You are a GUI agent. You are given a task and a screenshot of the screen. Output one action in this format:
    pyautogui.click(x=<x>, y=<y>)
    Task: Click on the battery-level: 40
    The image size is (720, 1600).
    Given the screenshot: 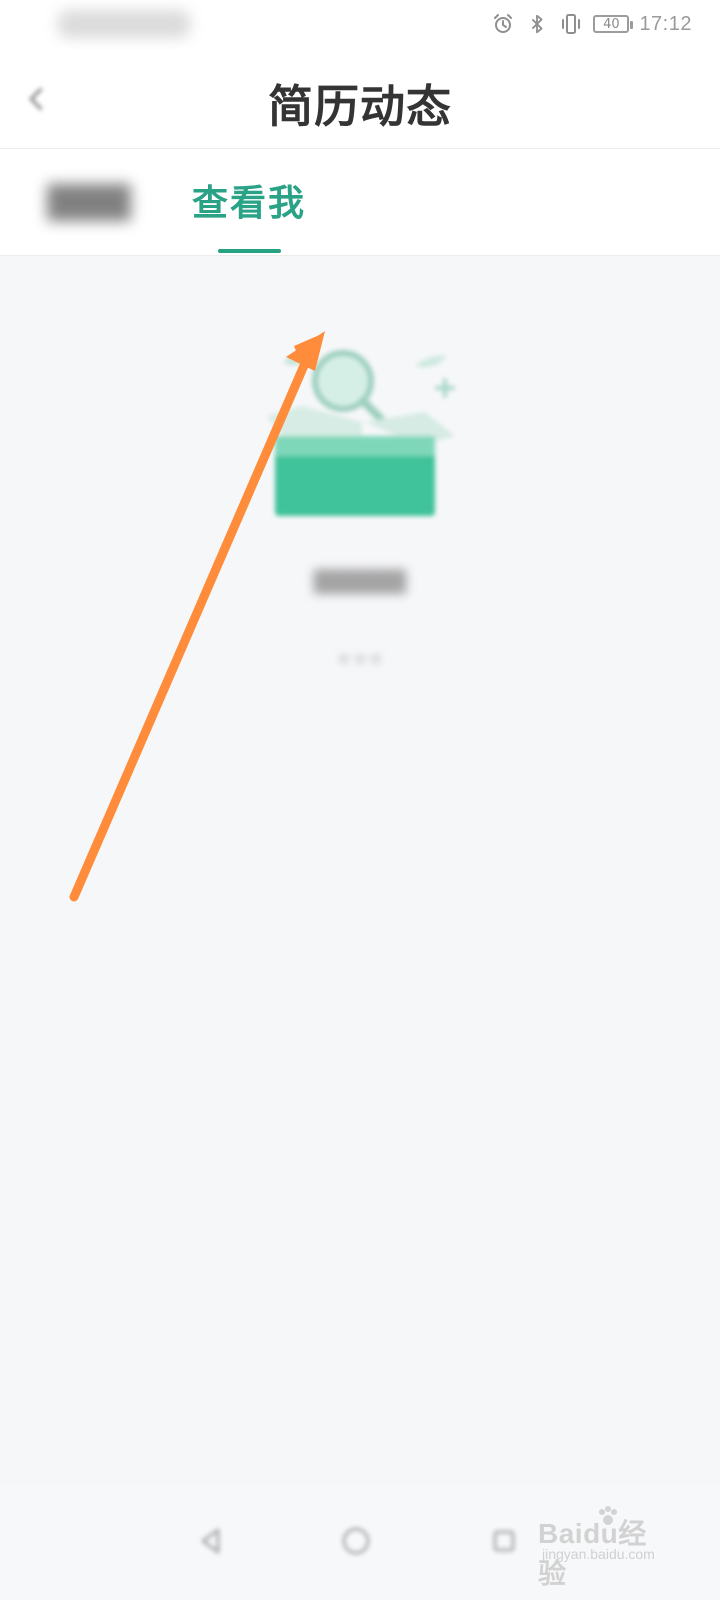 What is the action you would take?
    pyautogui.click(x=611, y=24)
    